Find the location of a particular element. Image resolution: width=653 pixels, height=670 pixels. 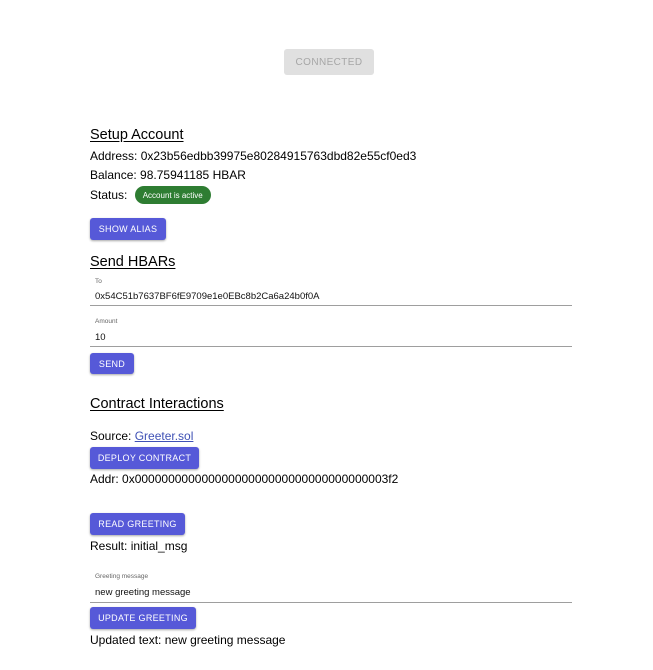

address-label: Address: is located at coordinates (114, 156).